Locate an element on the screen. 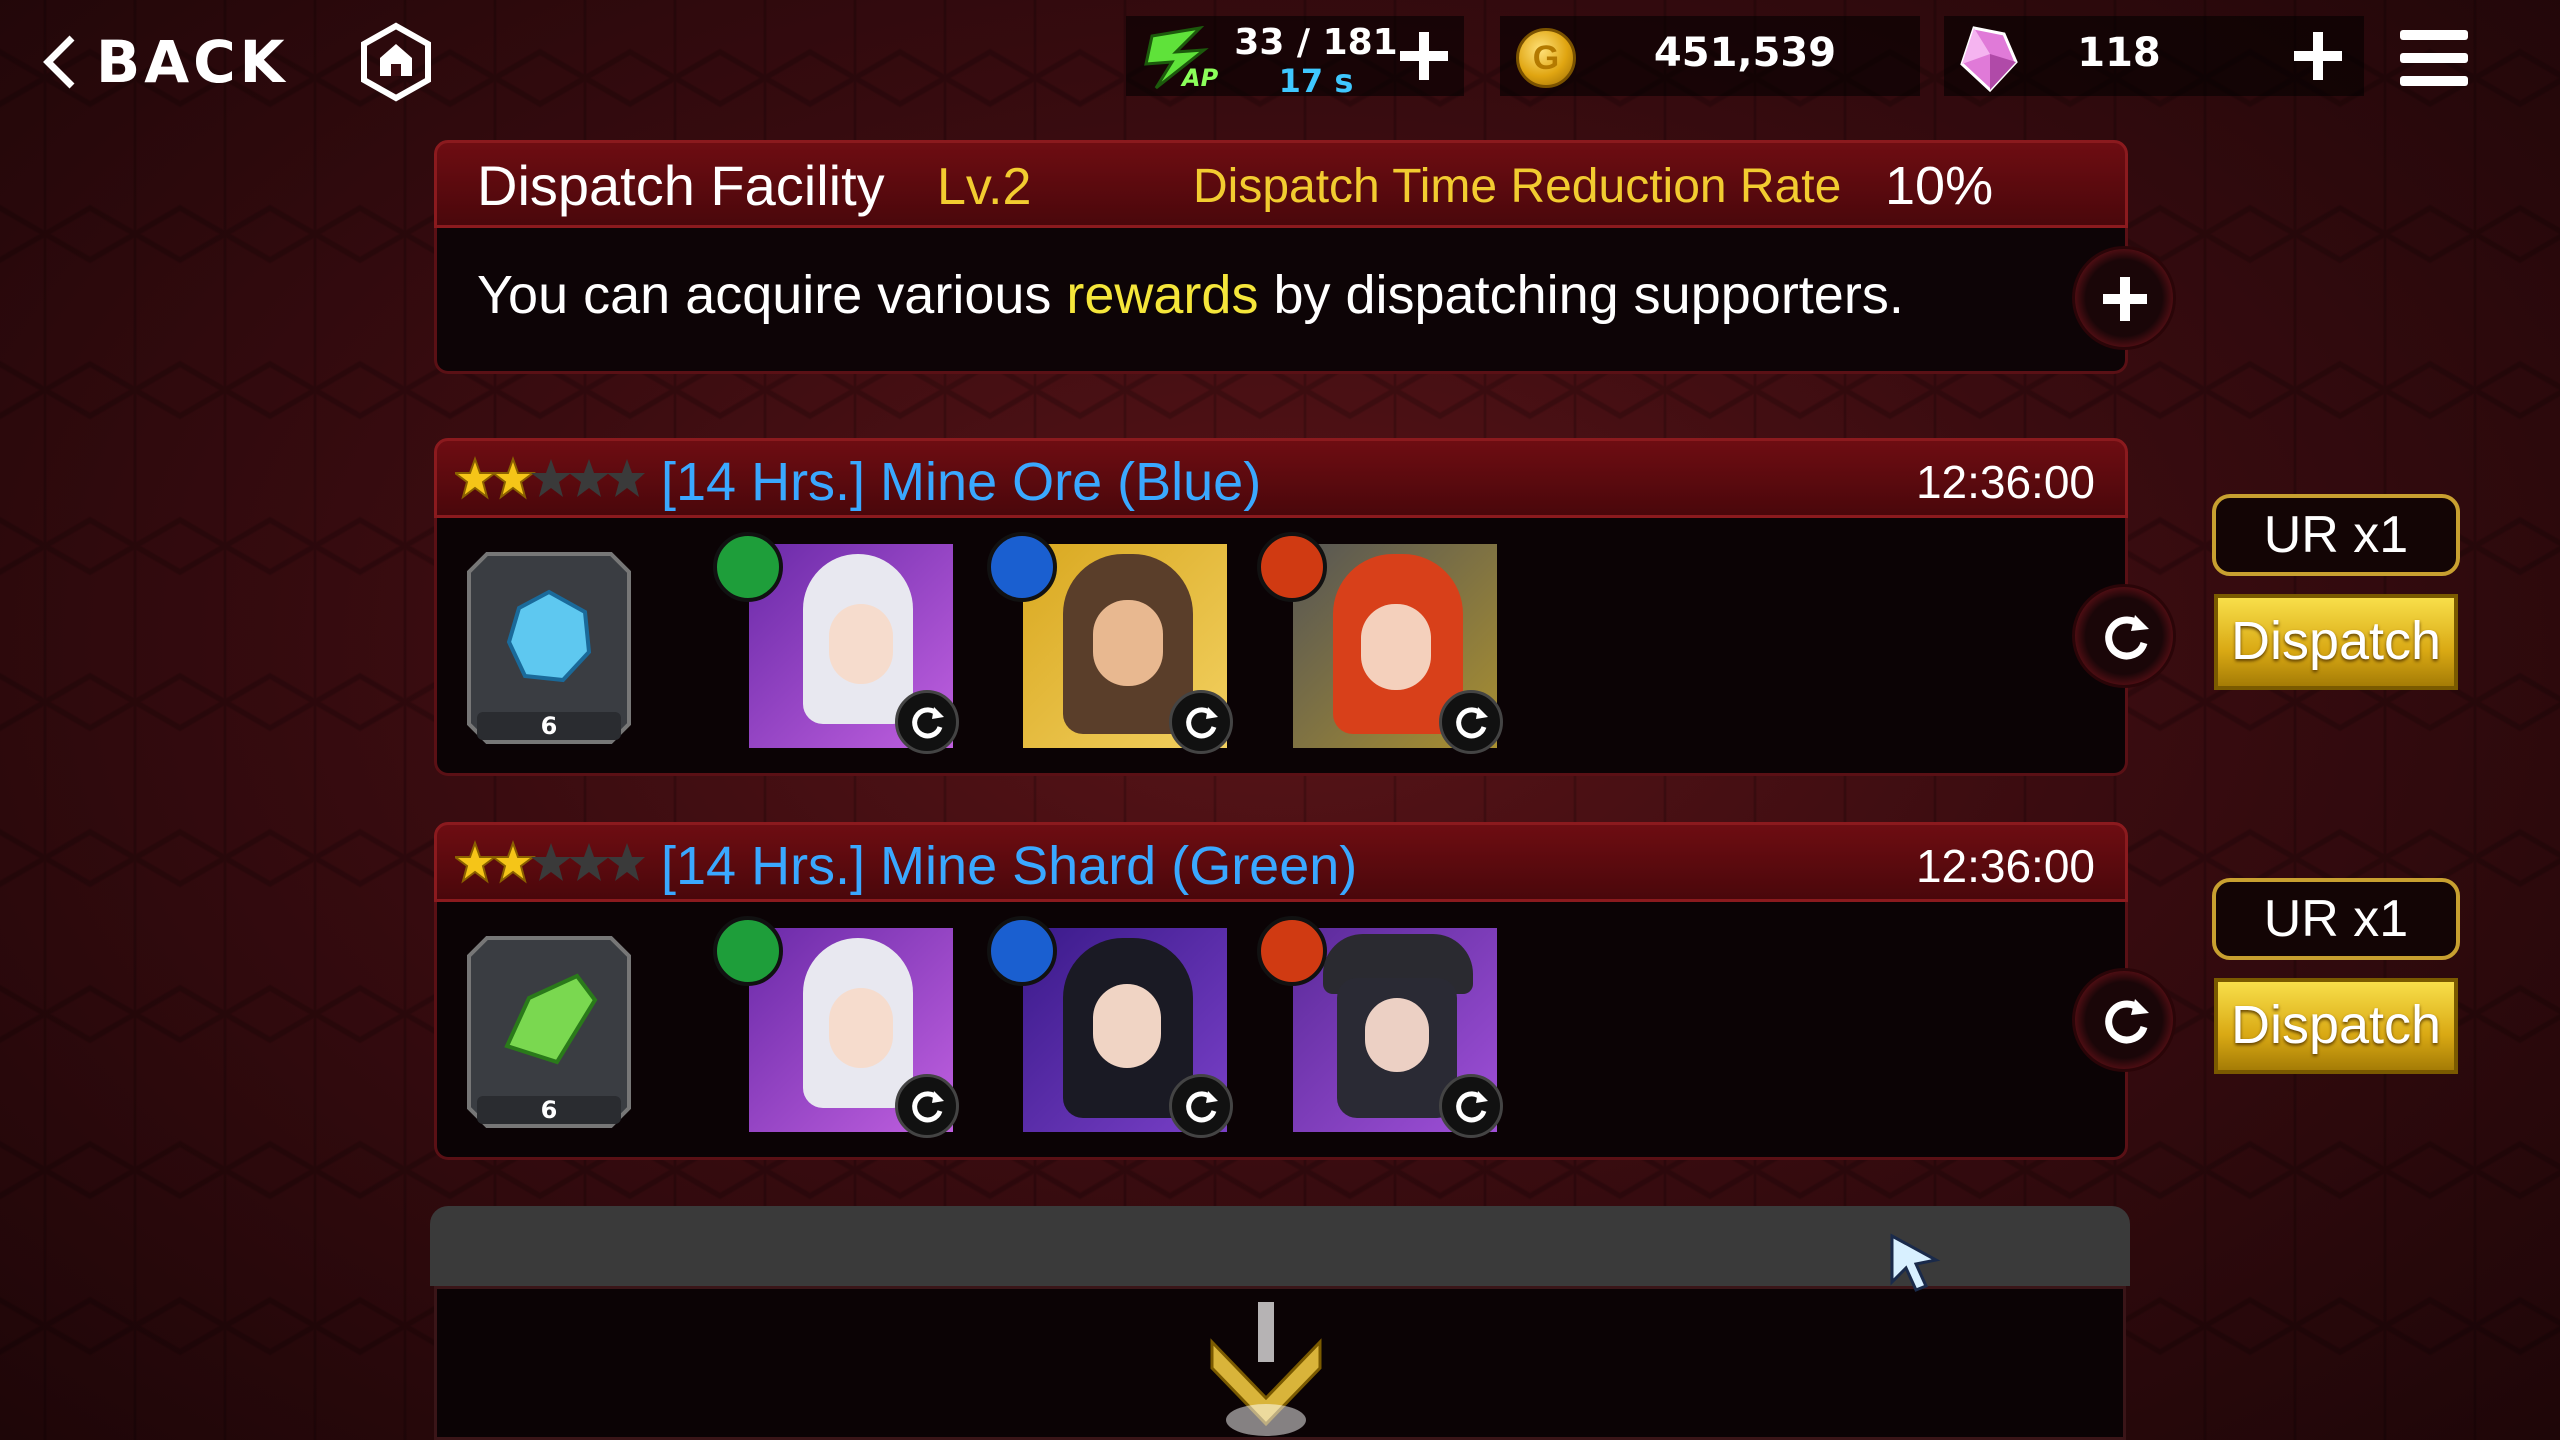 This screenshot has height=1440, width=2560. ap-icon-label: AP is located at coordinates (1199, 77).